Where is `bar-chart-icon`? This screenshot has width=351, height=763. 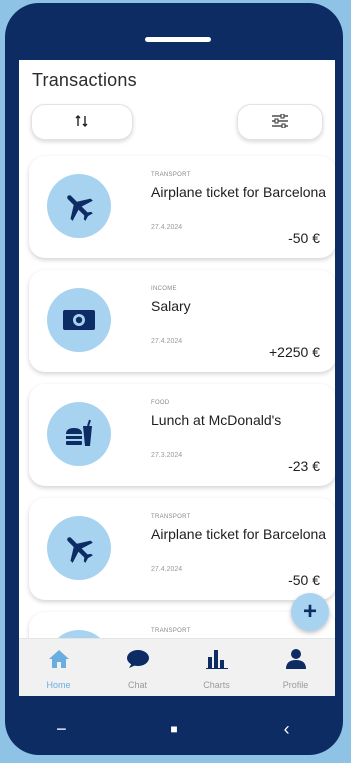
bar-chart-icon is located at coordinates (216, 661).